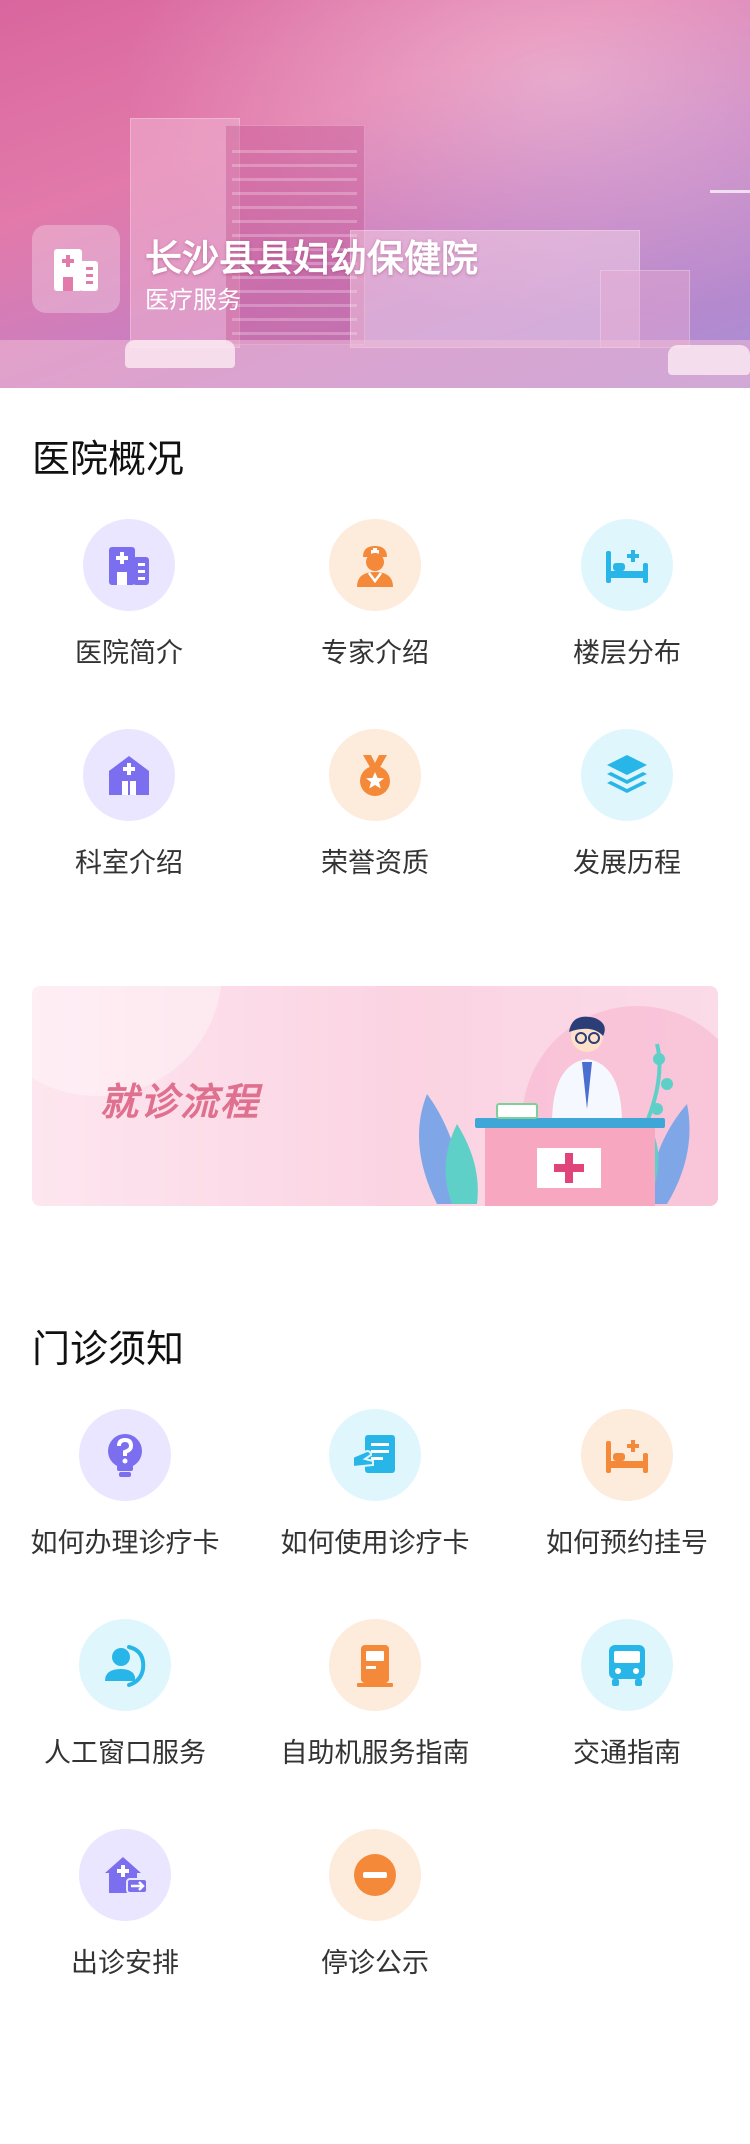 The image size is (750, 2144). Describe the element at coordinates (108, 1349) in the screenshot. I see `section-title-outpatient: 门诊须知` at that location.